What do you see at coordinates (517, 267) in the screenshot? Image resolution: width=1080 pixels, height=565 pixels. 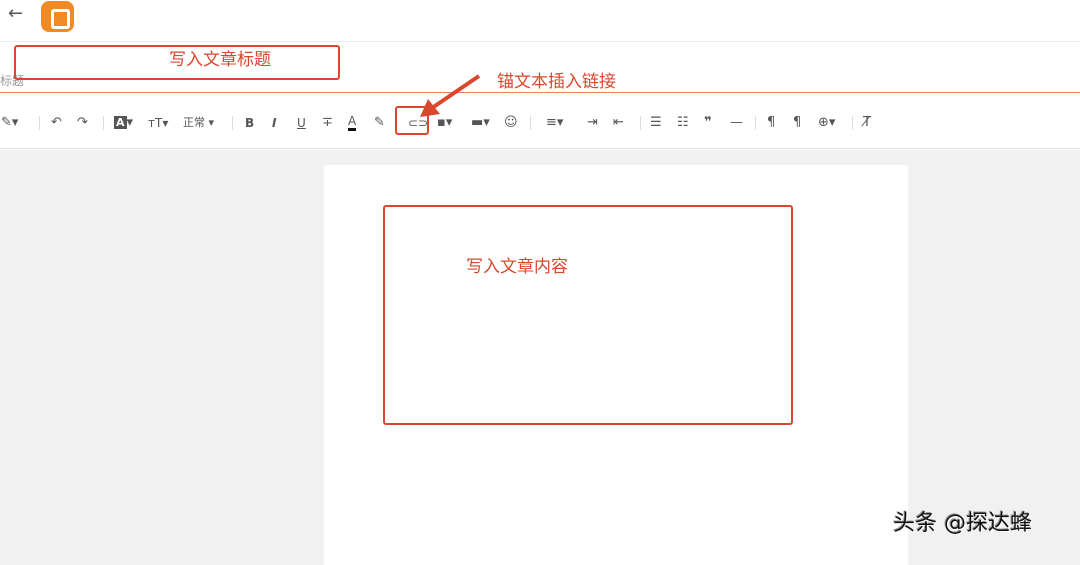 I see `content-annotation-text: 写入文章内容` at bounding box center [517, 267].